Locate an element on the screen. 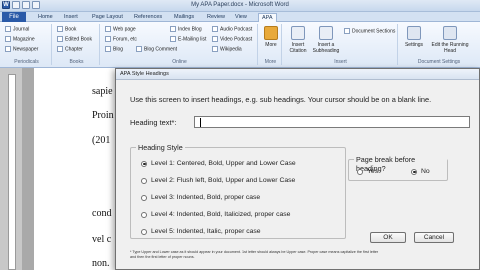 The height and width of the screenshot is (270, 480). insert-subheading-button: Insert a Subheading is located at coordinates (326, 40).